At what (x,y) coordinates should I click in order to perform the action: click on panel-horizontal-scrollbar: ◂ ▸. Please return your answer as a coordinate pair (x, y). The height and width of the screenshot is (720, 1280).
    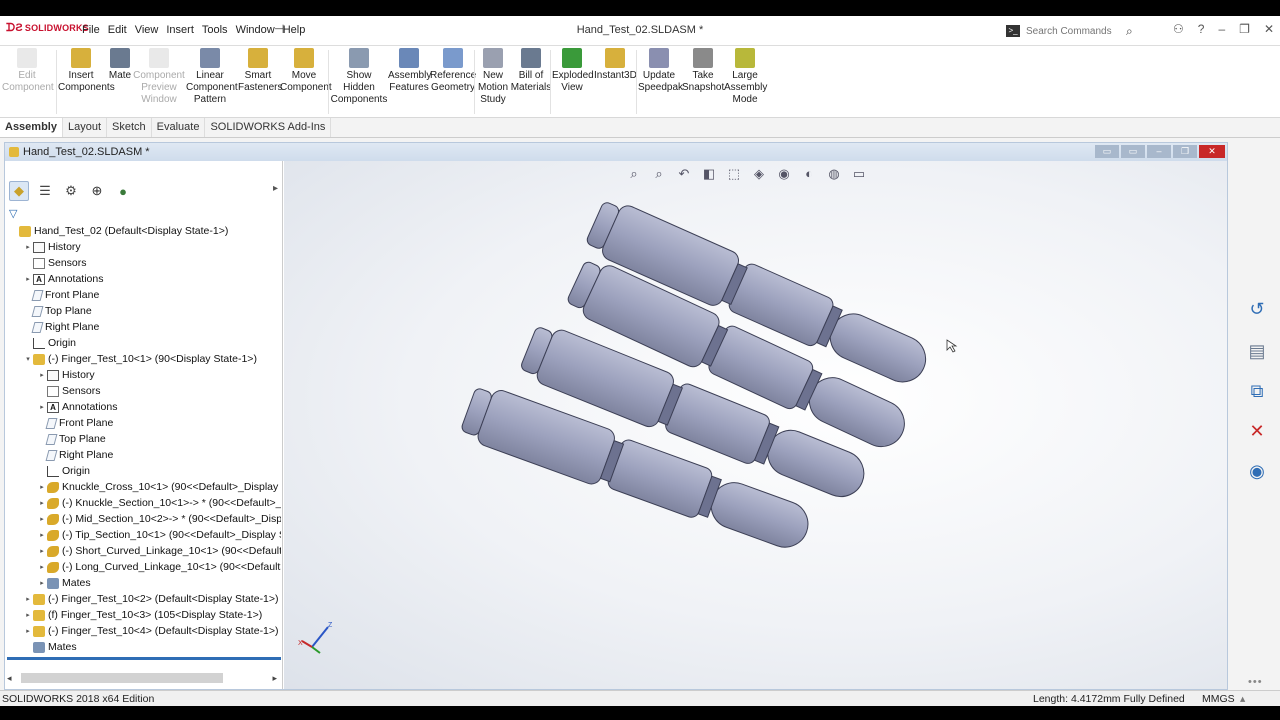
    Looking at the image, I should click on (143, 678).